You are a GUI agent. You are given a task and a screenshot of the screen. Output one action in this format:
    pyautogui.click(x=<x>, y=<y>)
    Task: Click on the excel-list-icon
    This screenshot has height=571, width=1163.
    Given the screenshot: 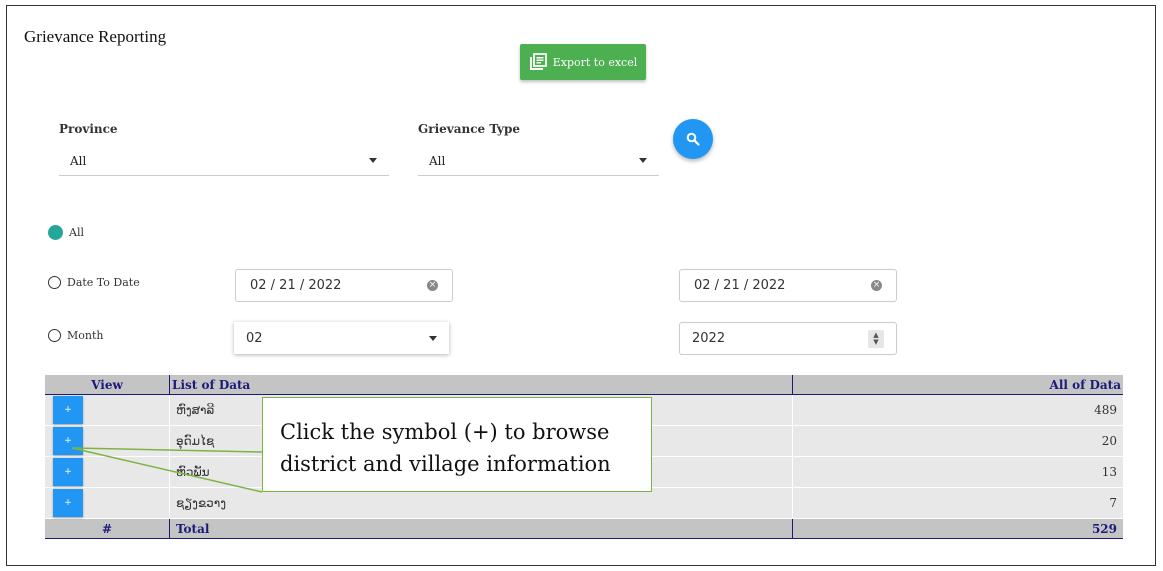 What is the action you would take?
    pyautogui.click(x=538, y=61)
    